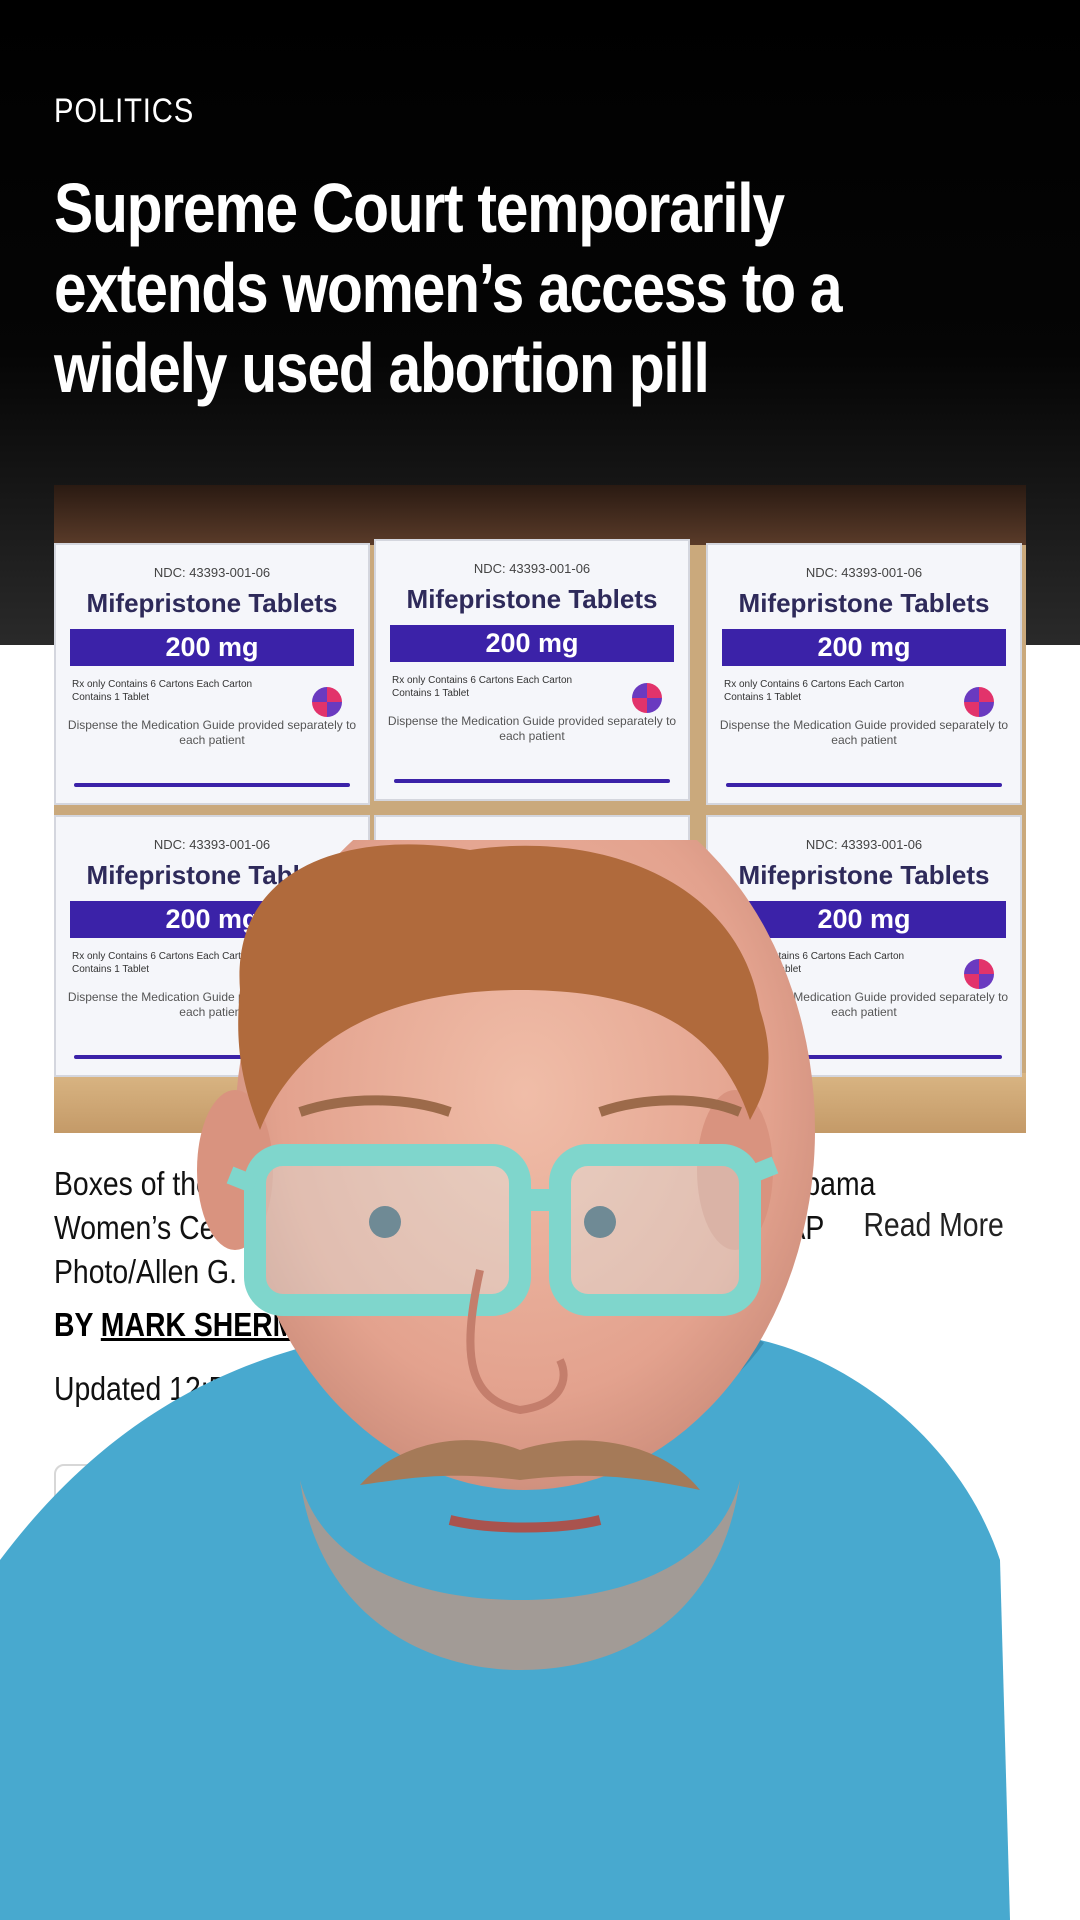 This screenshot has width=1080, height=1920. I want to click on author-link: ANDREW PERRONE, so click(540, 1324).